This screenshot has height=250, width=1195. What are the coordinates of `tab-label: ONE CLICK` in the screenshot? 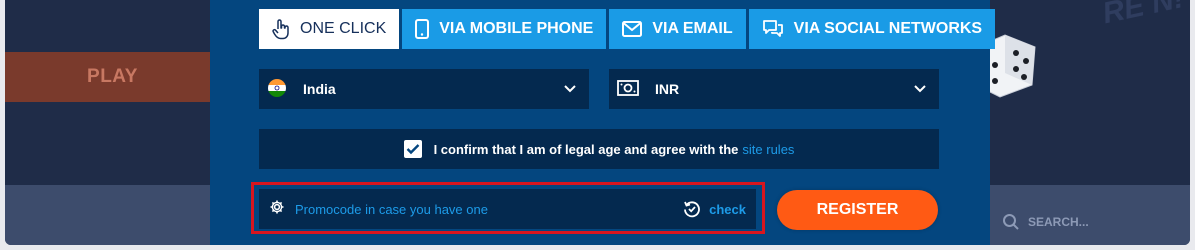 It's located at (343, 28).